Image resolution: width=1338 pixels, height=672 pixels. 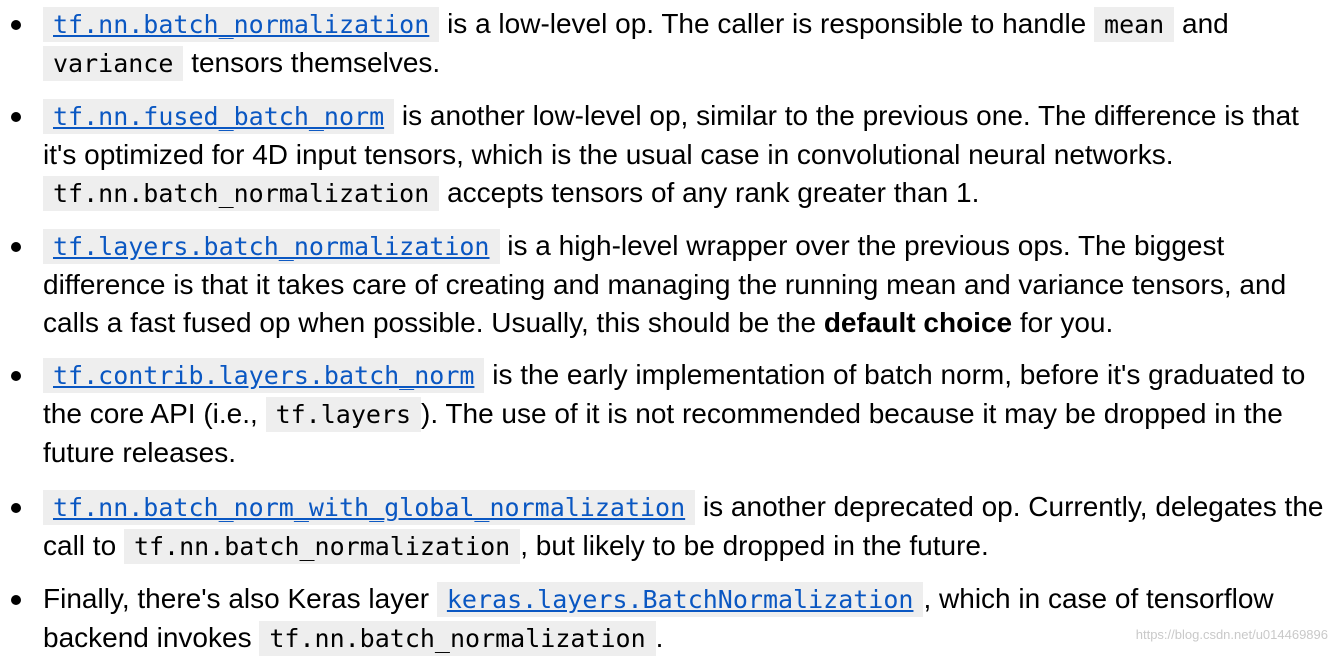 I want to click on code-mean: mean, so click(x=1134, y=24).